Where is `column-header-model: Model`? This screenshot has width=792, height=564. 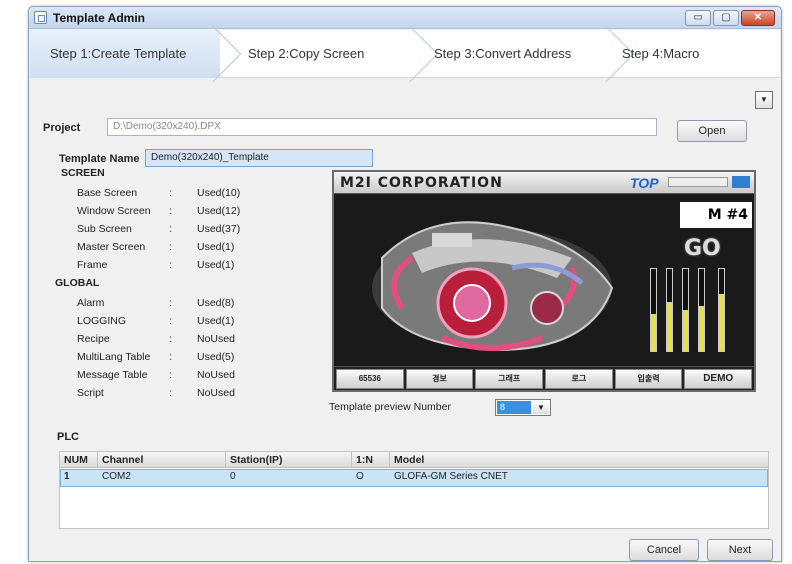 column-header-model: Model is located at coordinates (579, 460).